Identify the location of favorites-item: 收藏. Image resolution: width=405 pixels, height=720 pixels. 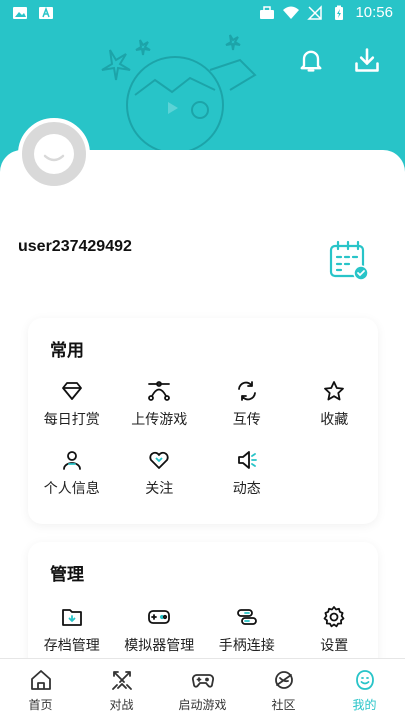
(335, 403).